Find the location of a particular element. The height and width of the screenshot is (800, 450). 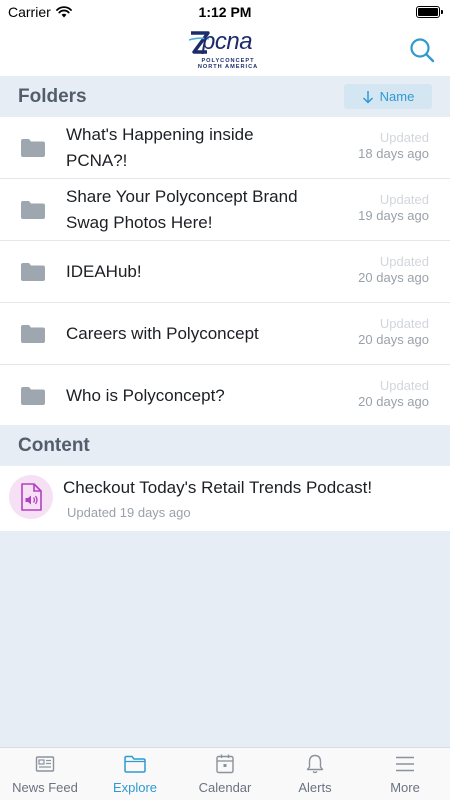

audio-file-icon is located at coordinates (31, 497).